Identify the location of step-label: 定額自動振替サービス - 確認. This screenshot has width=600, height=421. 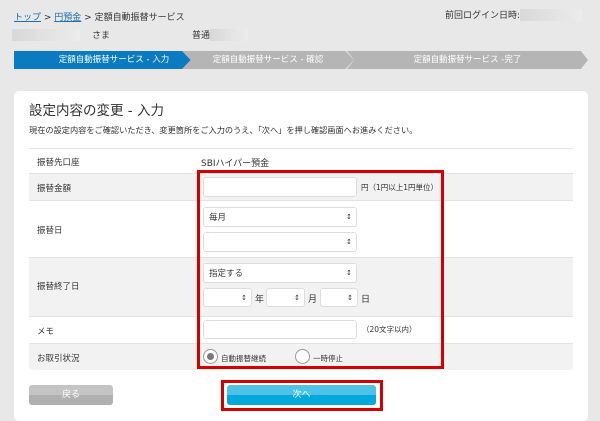
(268, 60).